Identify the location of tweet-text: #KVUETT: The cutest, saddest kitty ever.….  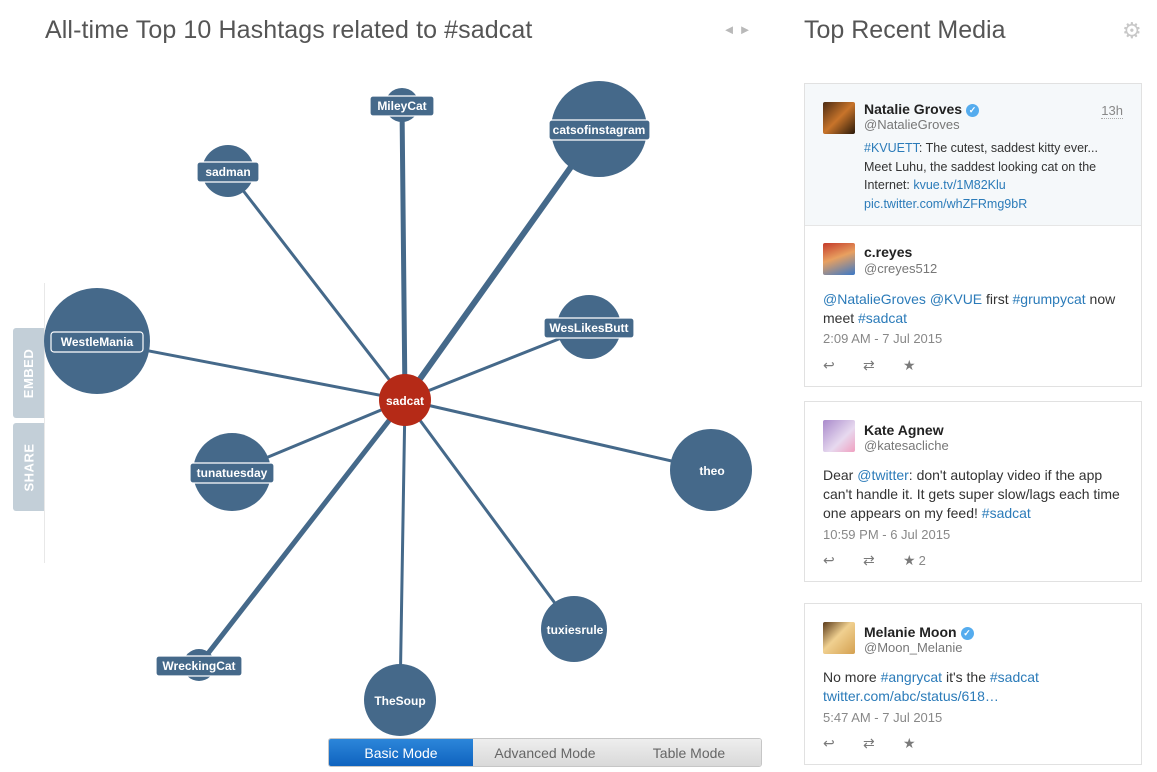
(995, 176).